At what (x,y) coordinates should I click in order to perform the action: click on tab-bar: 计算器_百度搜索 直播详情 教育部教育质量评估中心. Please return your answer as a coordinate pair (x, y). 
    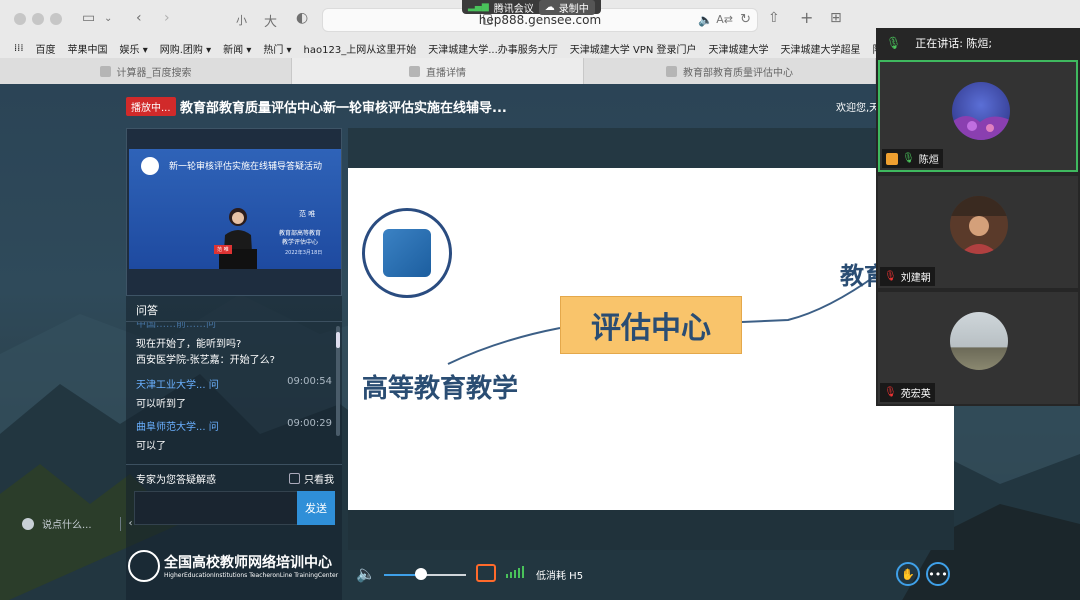
    Looking at the image, I should click on (438, 71).